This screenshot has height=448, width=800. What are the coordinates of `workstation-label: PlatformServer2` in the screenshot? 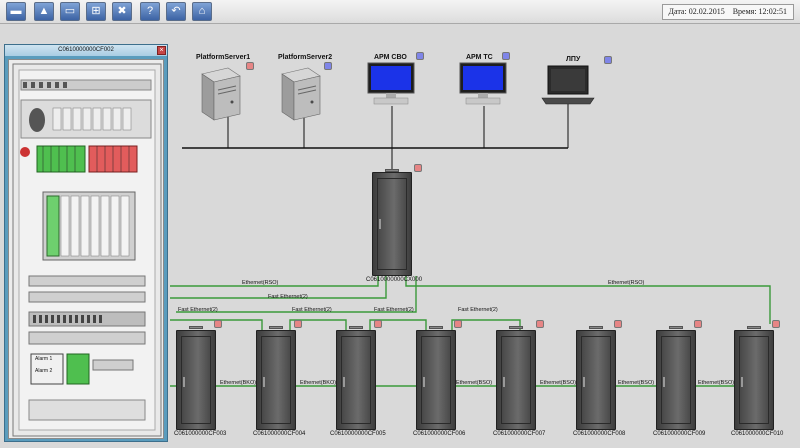 It's located at (305, 57).